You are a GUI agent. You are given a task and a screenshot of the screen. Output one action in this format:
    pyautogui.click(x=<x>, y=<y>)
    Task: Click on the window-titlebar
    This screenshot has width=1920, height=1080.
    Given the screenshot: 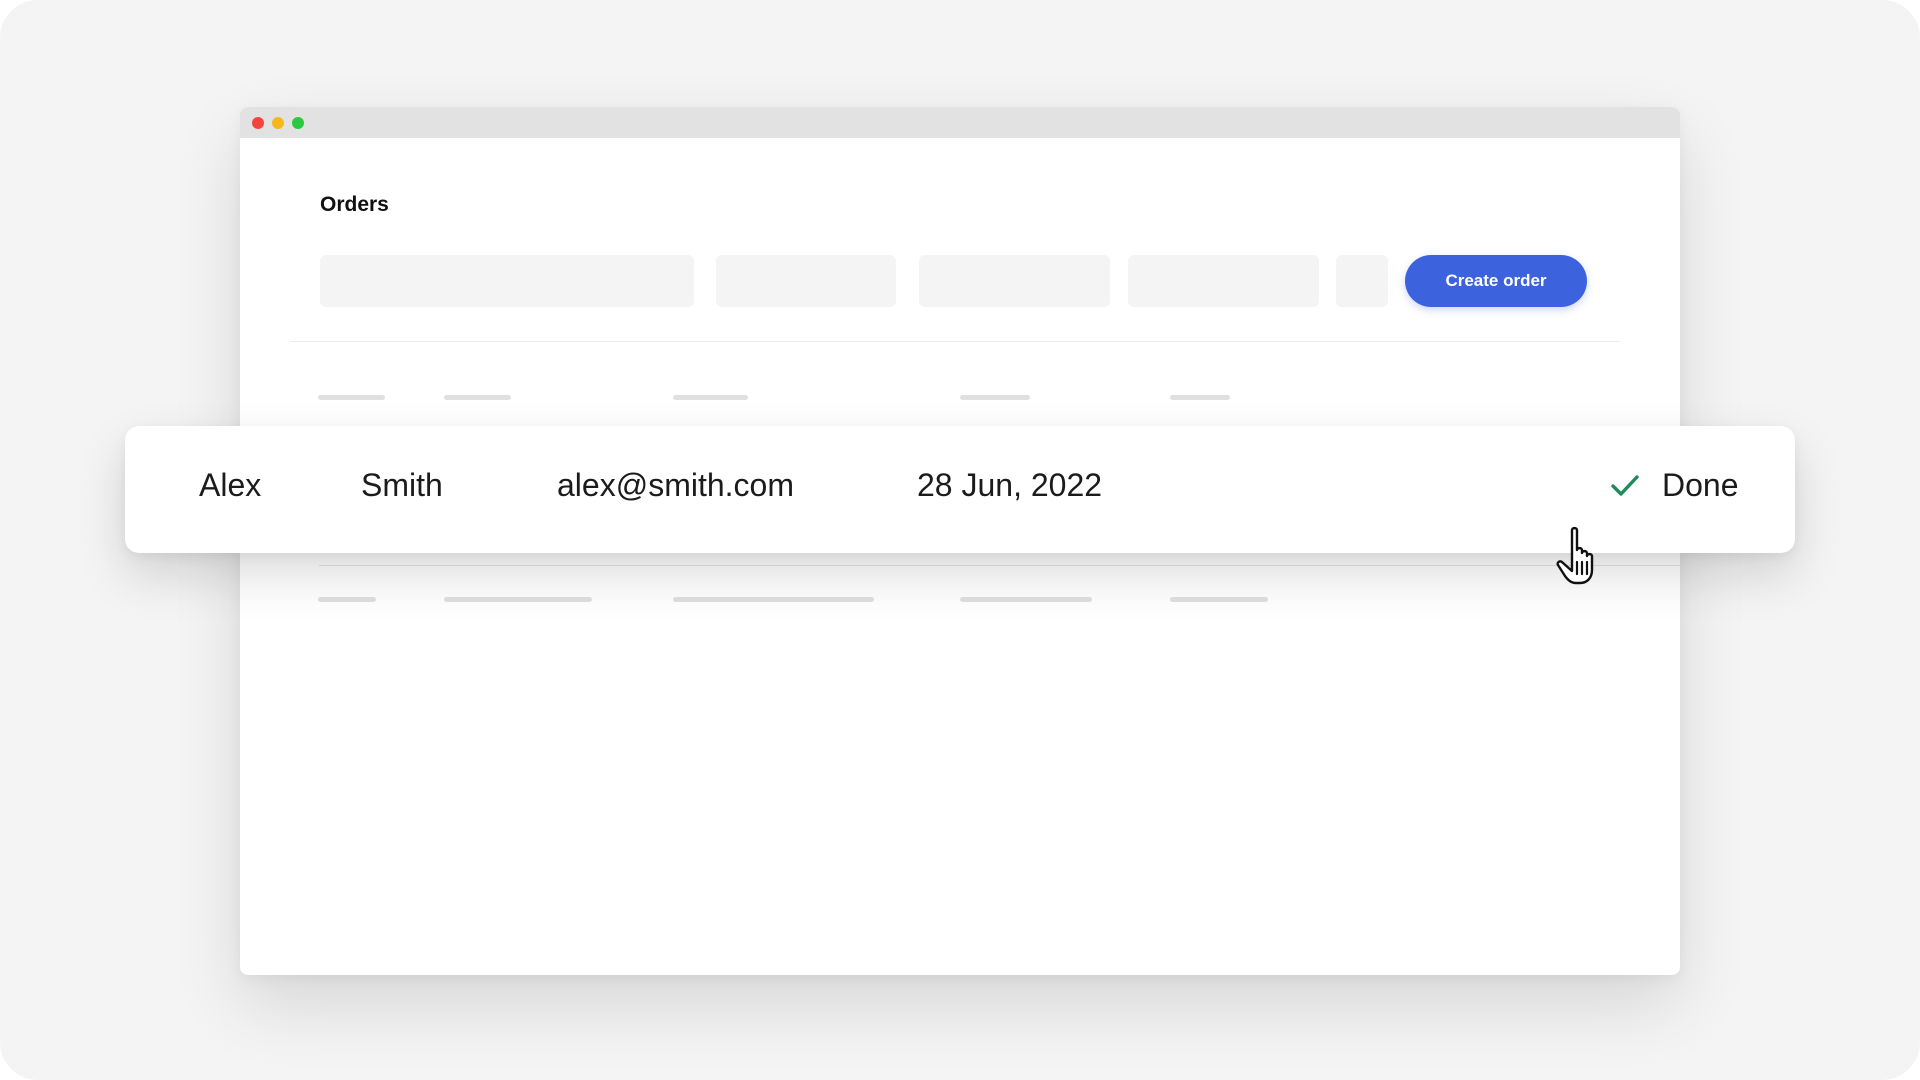 What is the action you would take?
    pyautogui.click(x=960, y=122)
    